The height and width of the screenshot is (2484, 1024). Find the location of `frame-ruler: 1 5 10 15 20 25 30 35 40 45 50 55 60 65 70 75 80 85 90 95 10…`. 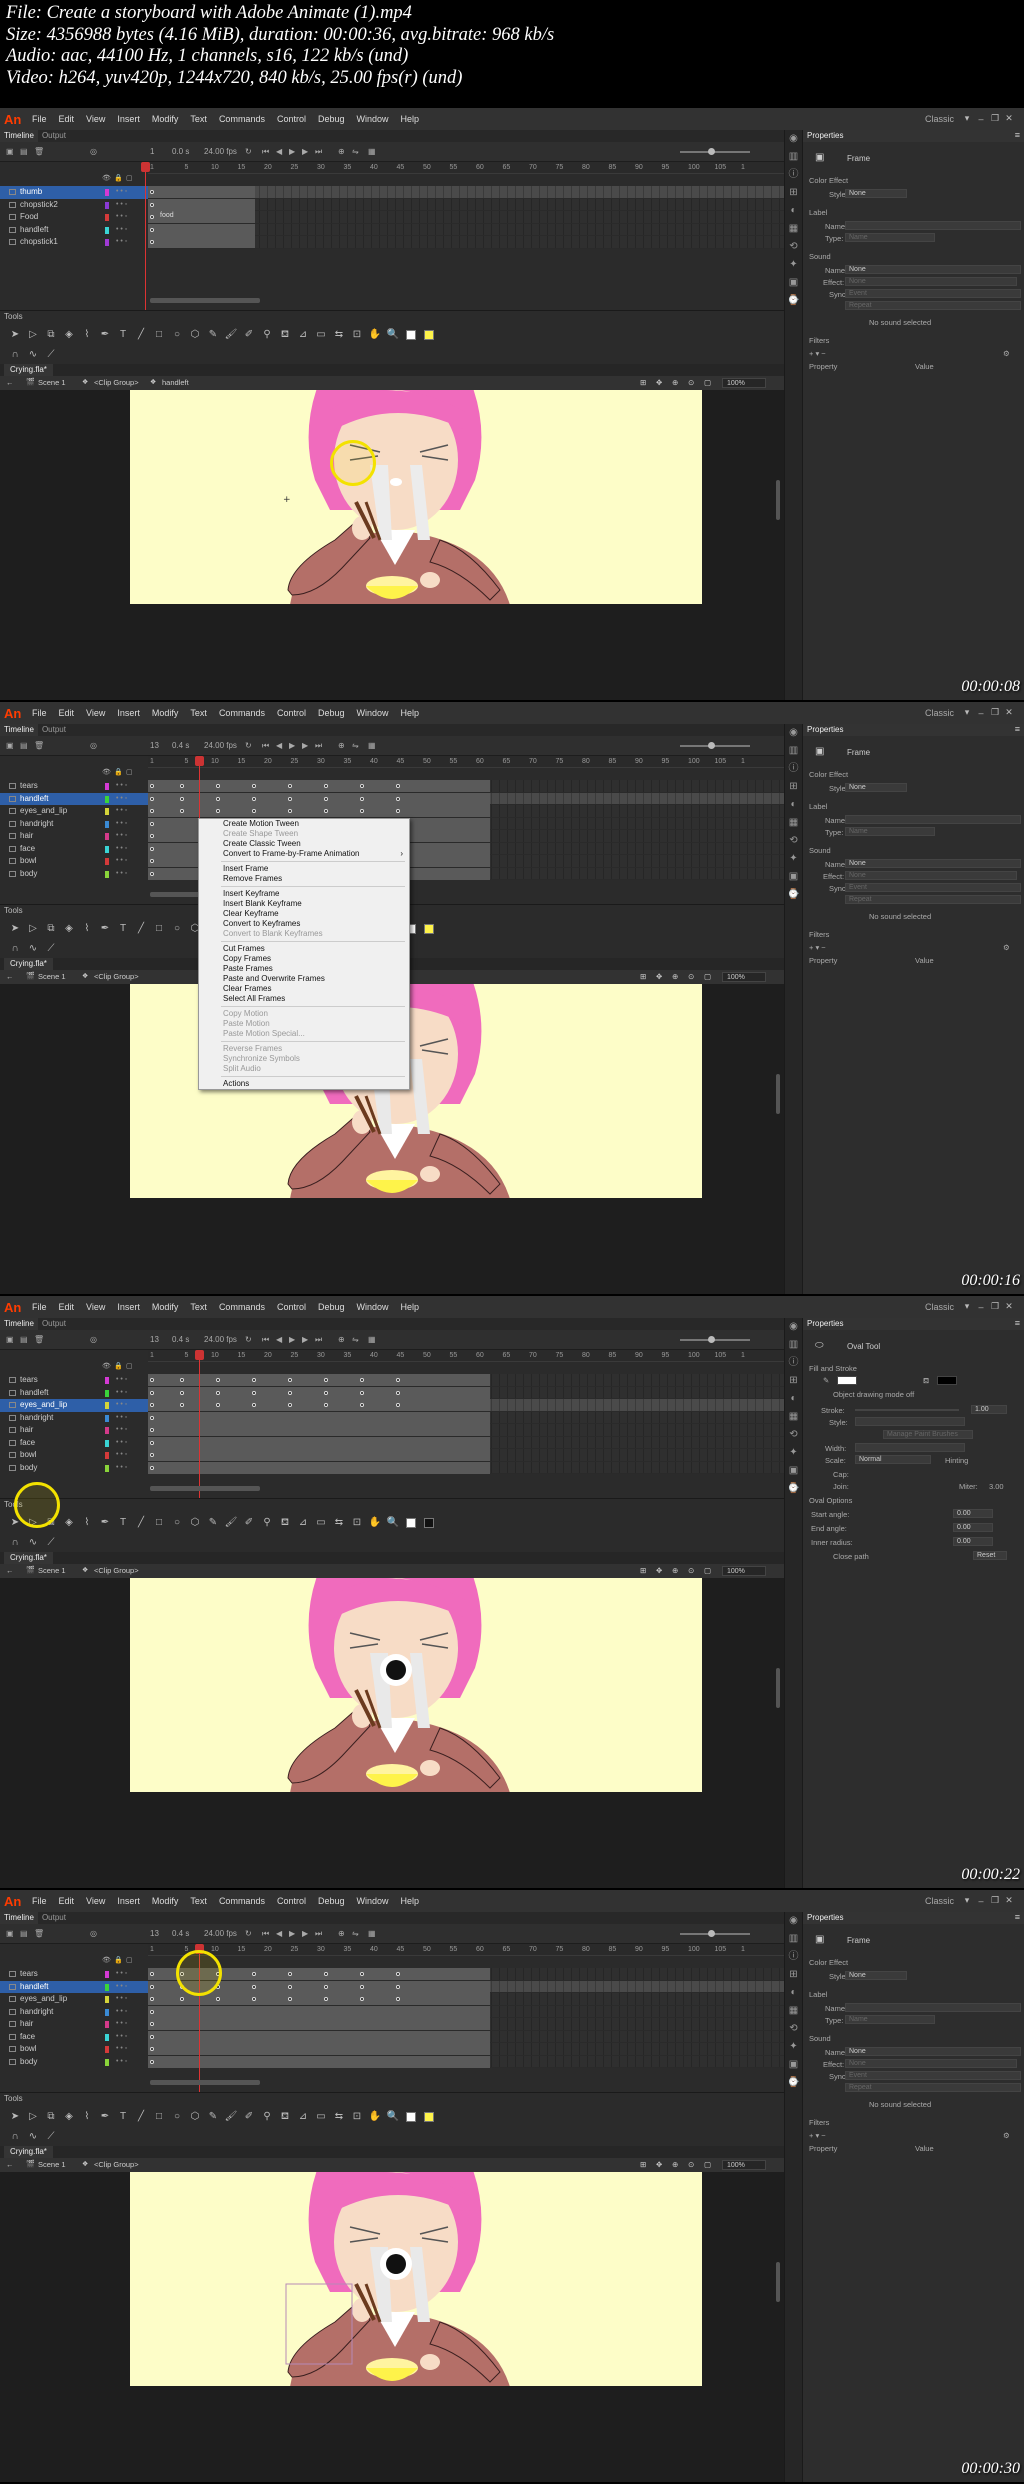

frame-ruler: 1 5 10 15 20 25 30 35 40 45 50 55 60 65 70 75 80 85 90 95 10… is located at coordinates (466, 168).